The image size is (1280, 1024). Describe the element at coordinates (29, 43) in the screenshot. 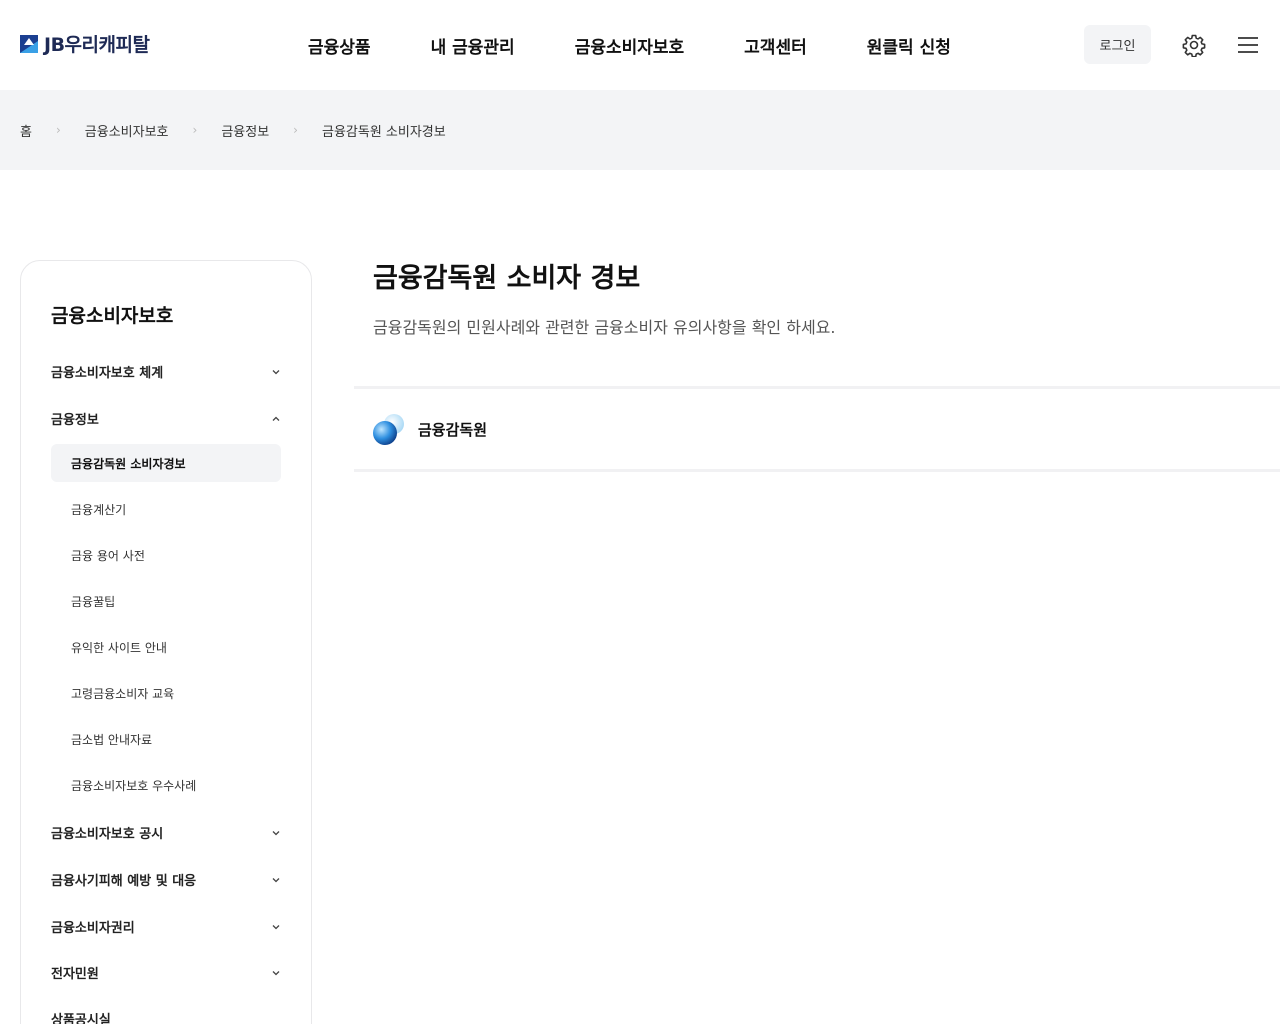

I see `logo-mark-icon` at that location.